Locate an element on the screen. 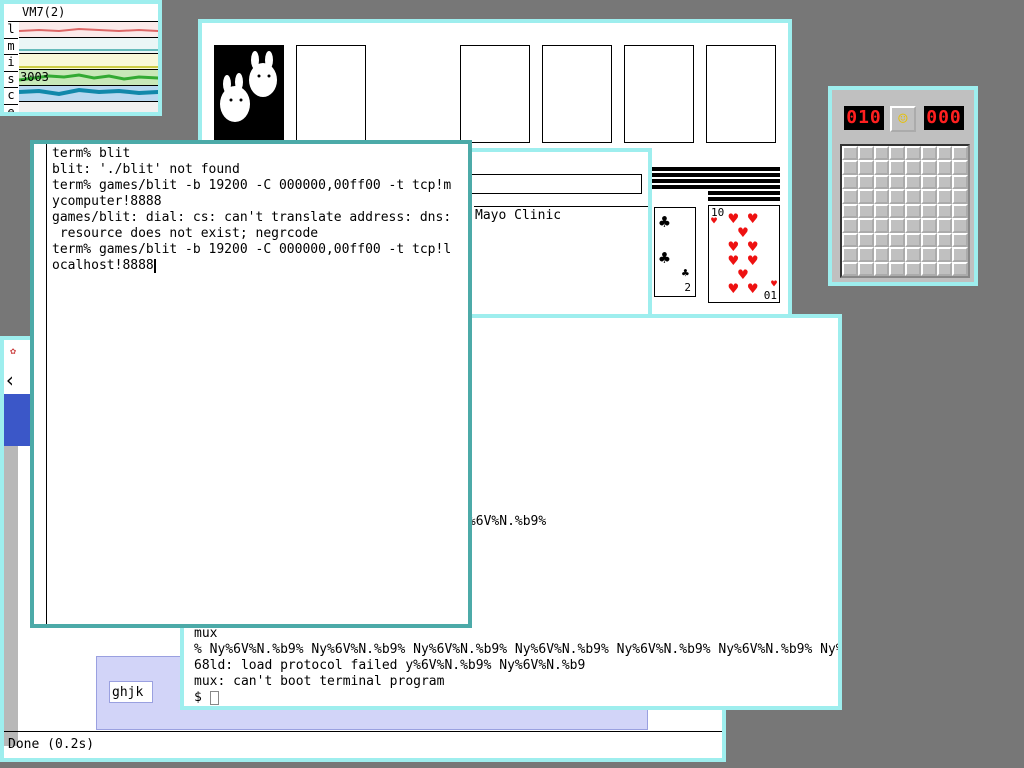 Image resolution: width=1024 pixels, height=768 pixels. timer-counter: 000 is located at coordinates (944, 118).